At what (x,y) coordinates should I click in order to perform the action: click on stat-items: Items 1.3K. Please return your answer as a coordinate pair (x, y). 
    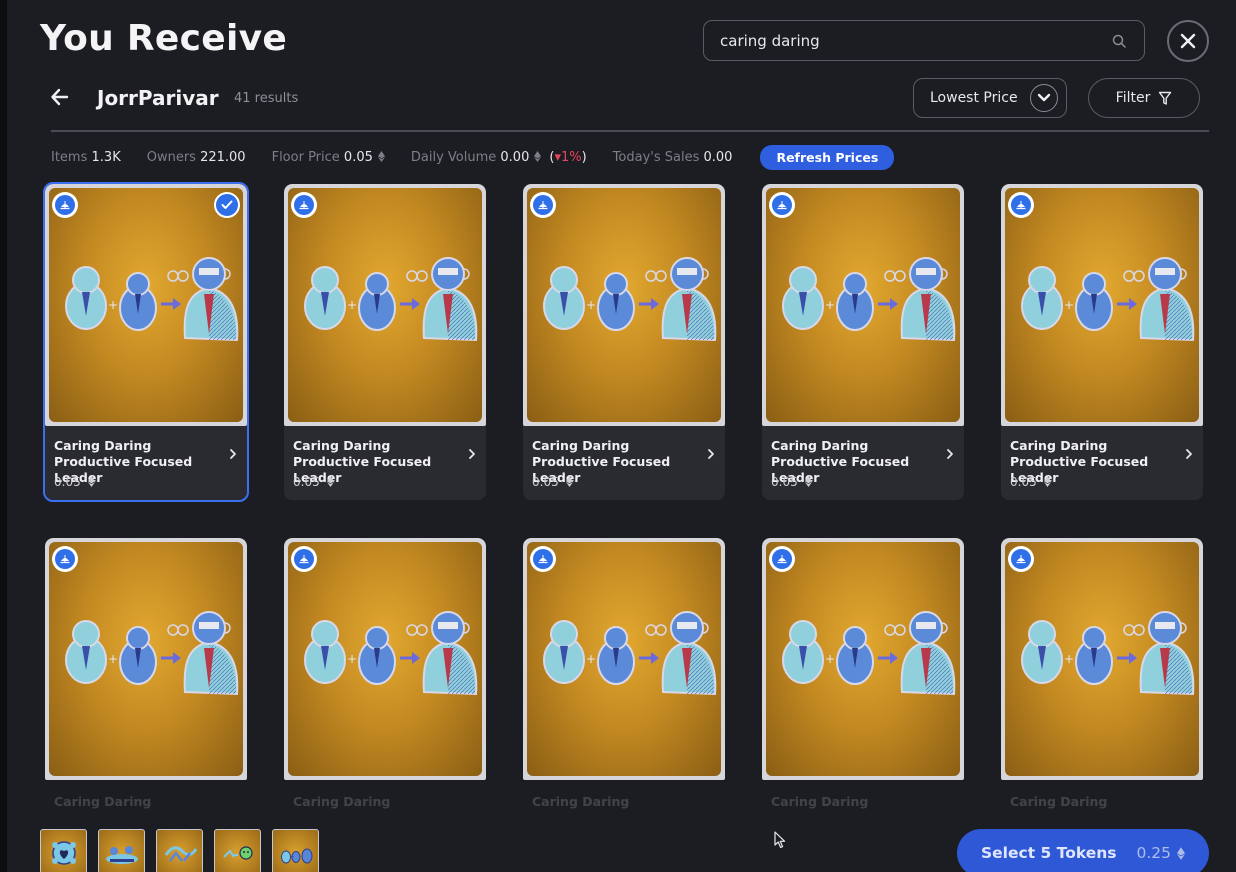
    Looking at the image, I should click on (86, 157).